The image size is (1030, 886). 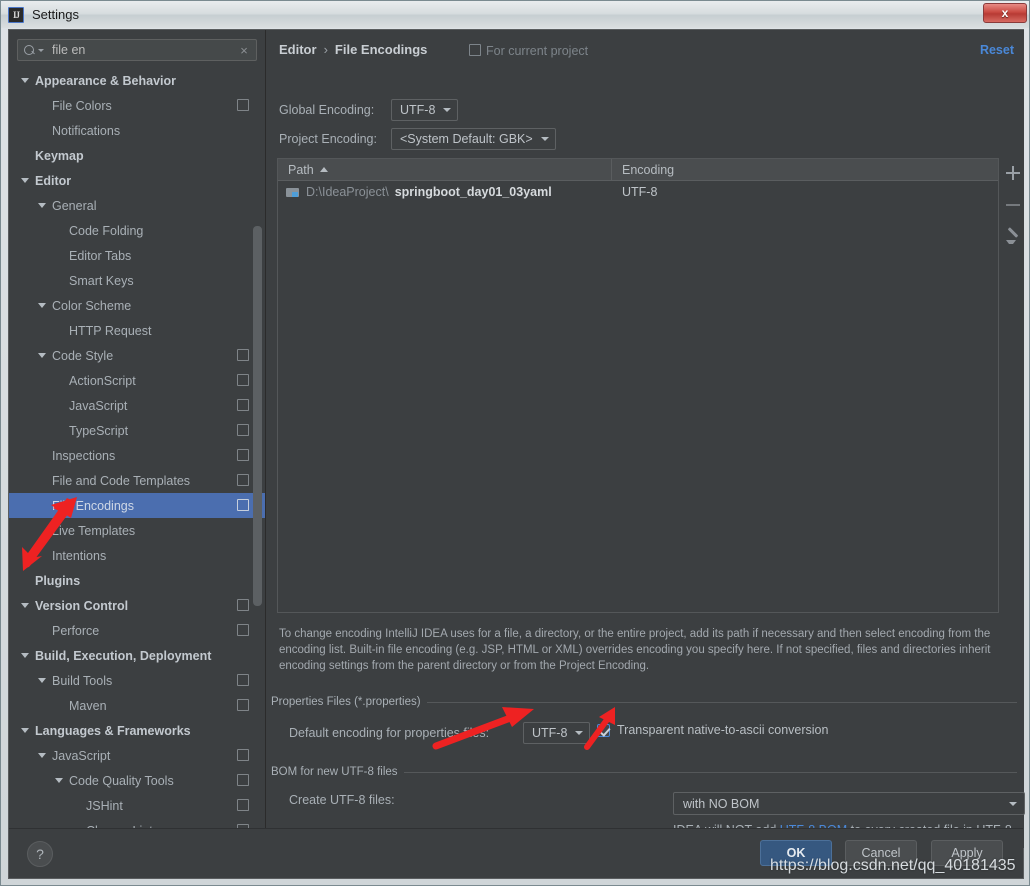 I want to click on sidebar-item-inspections: Inspections, so click(x=137, y=455).